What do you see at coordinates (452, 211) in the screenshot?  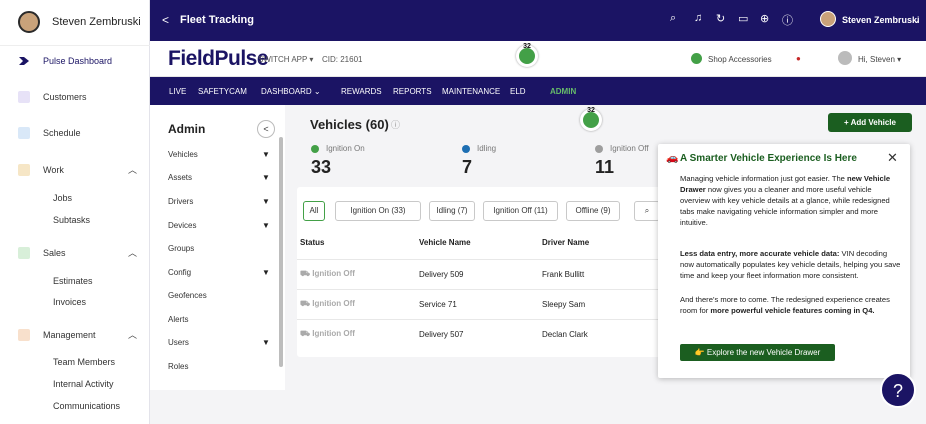 I see `filter-idling: Idling (7)` at bounding box center [452, 211].